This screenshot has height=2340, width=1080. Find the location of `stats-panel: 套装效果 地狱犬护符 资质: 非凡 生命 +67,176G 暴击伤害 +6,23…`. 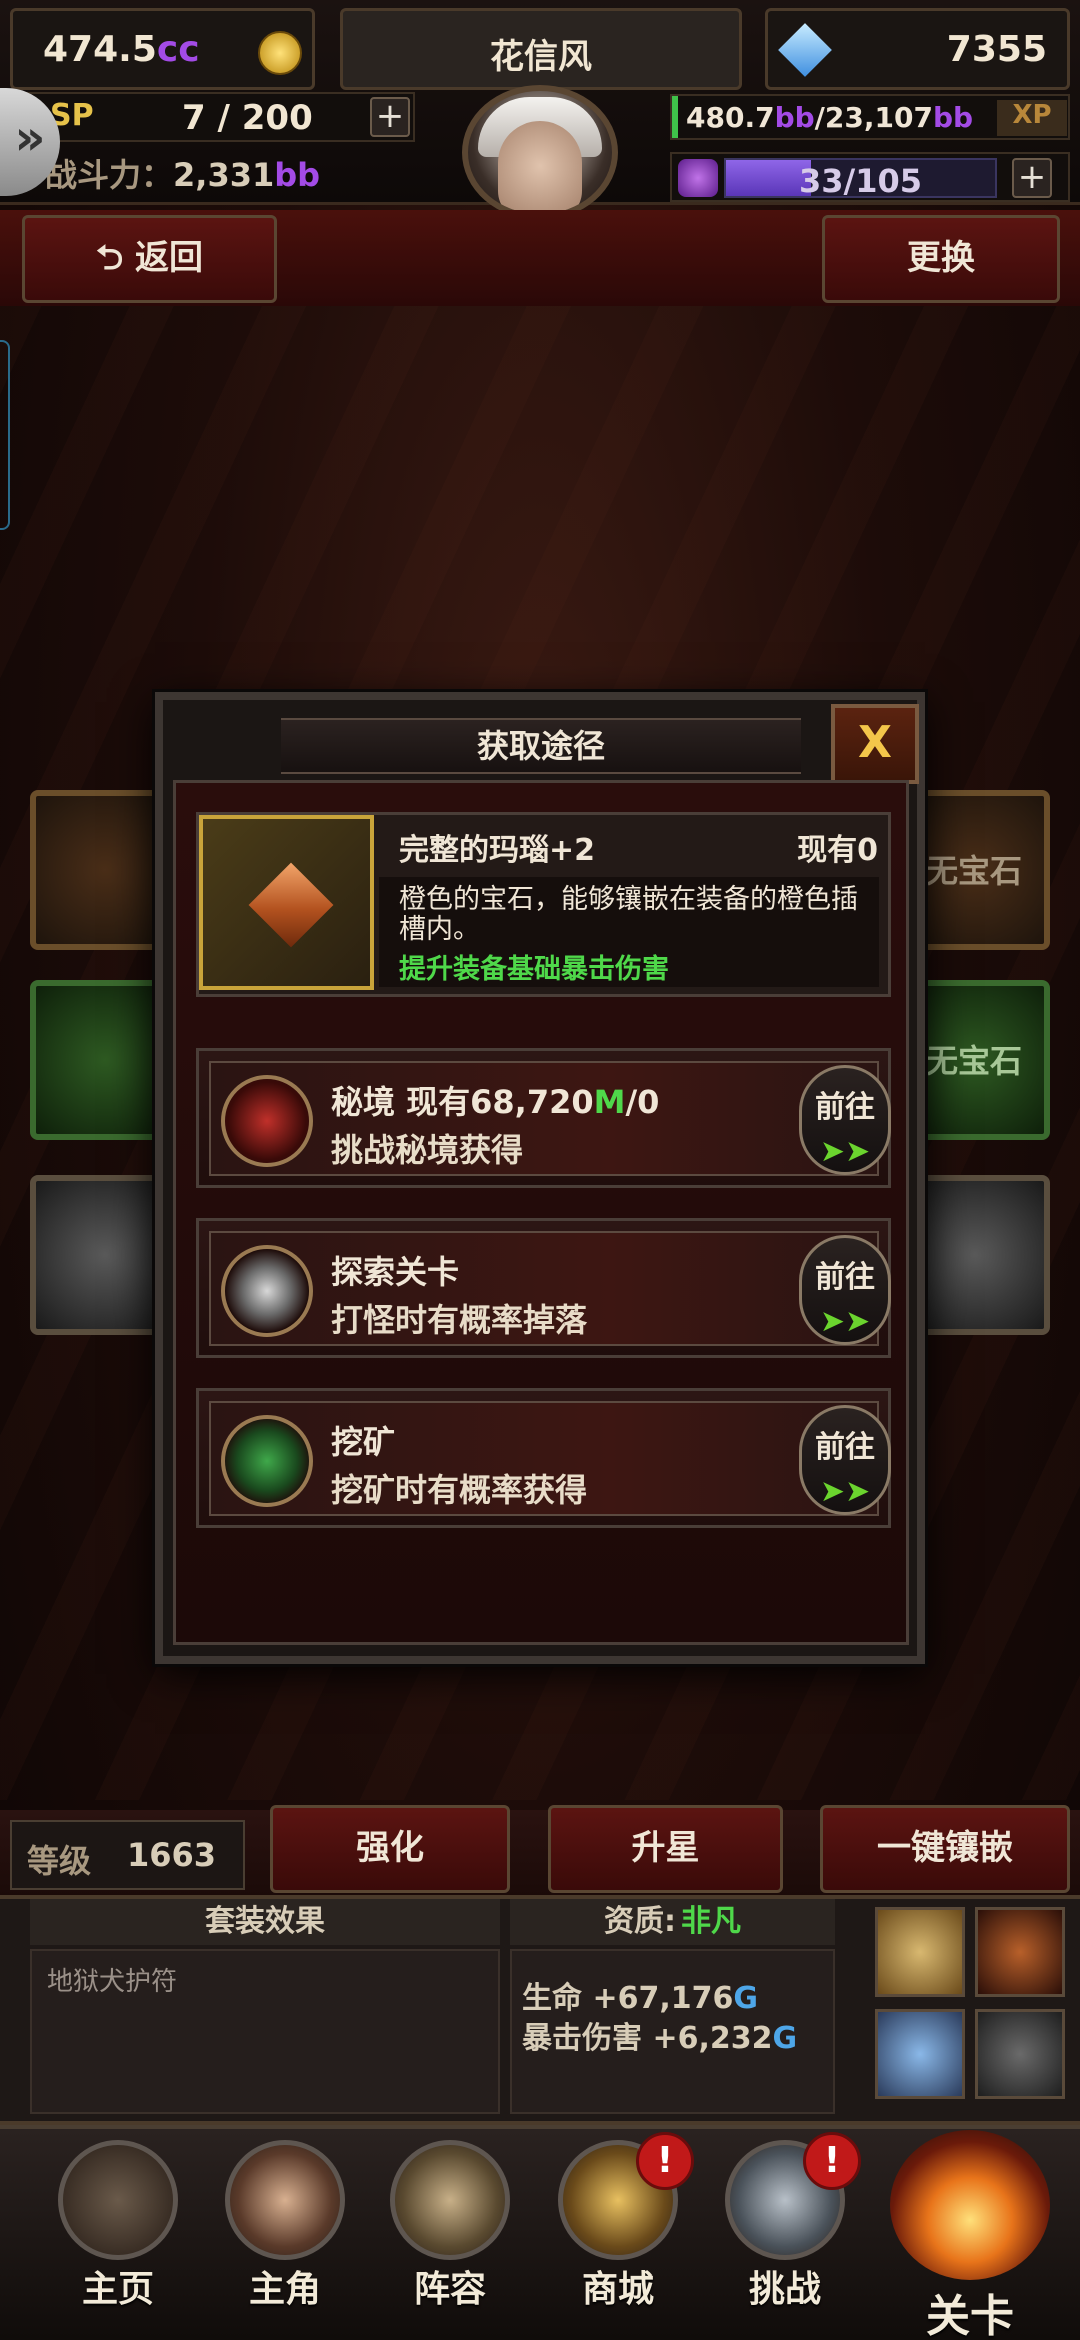

stats-panel: 套装效果 地狱犬护符 资质: 非凡 生命 +67,176G 暴击伤害 +6,23… is located at coordinates (540, 2010).